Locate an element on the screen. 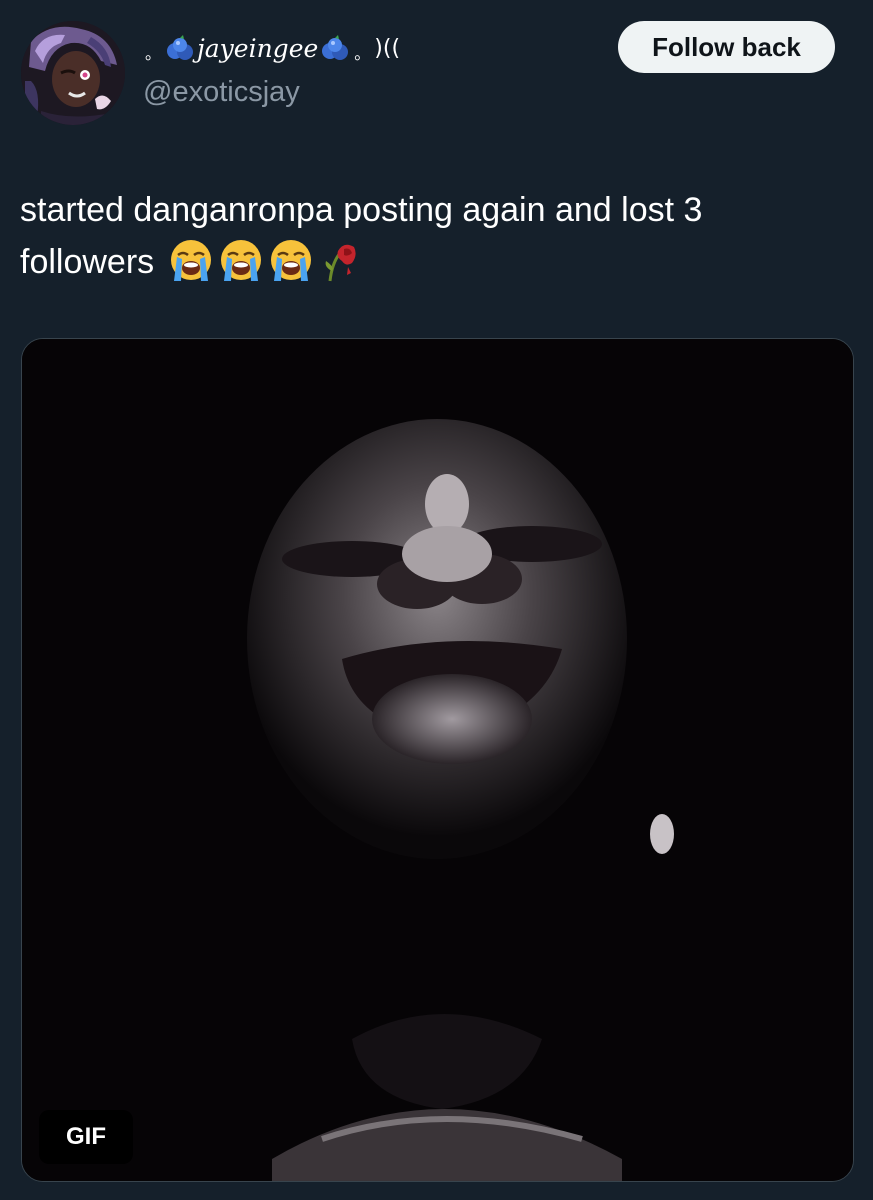 The height and width of the screenshot is (1200, 873). tweet-text-line2: followers is located at coordinates (87, 262).